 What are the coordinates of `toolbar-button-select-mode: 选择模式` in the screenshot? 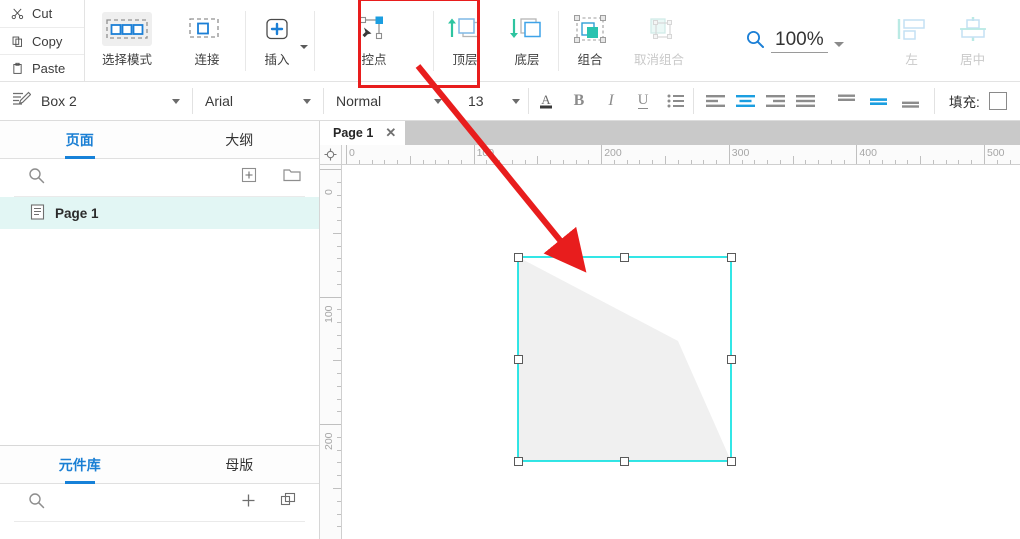 It's located at (127, 41).